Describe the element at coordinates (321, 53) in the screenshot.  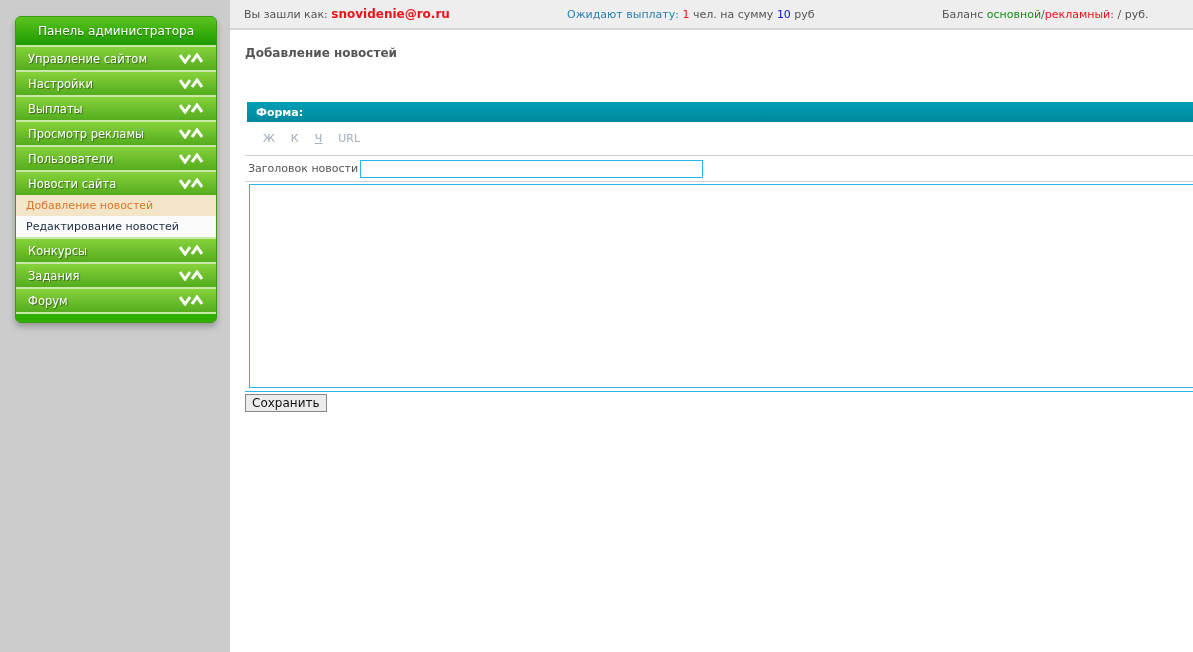
I see `page-title: Добавление новостей` at that location.